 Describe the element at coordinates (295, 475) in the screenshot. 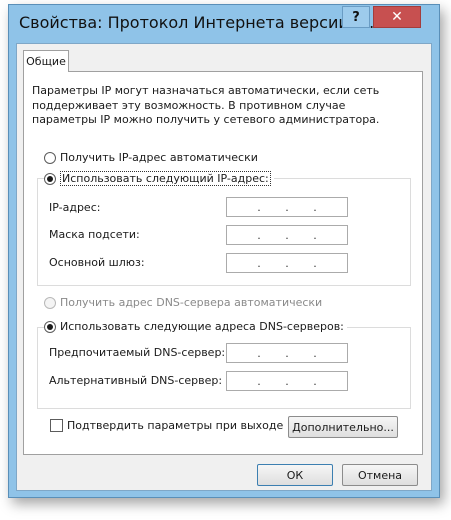

I see `ok-button: ОК` at that location.